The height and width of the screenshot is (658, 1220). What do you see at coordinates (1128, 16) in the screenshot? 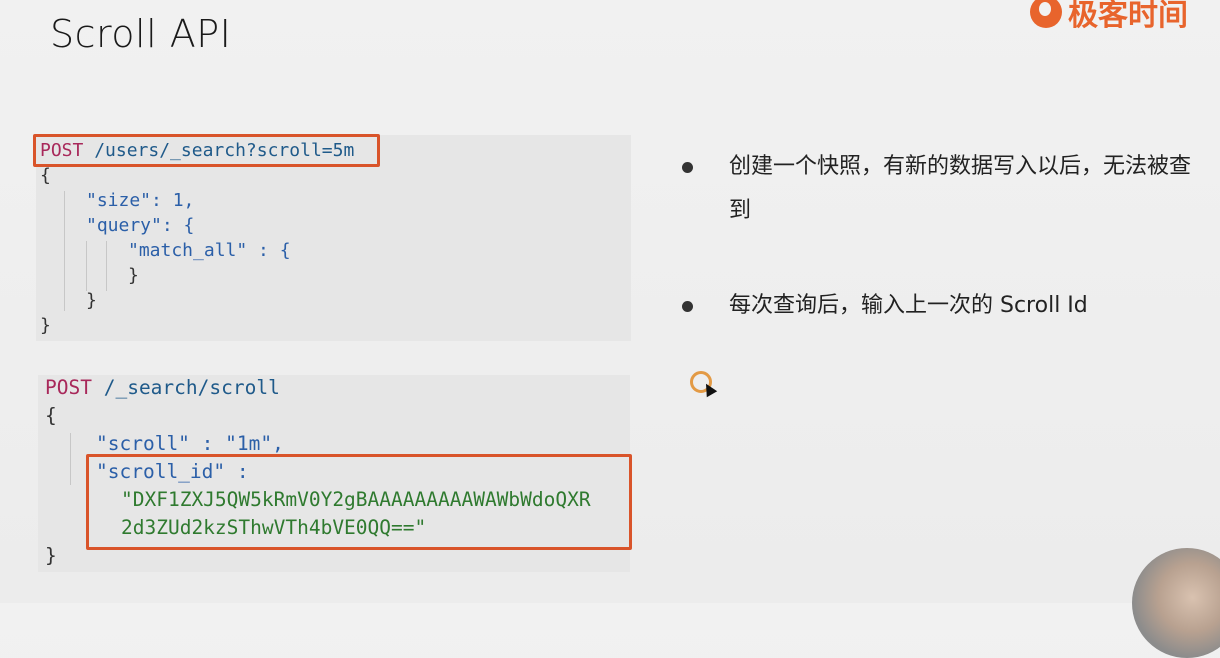
I see `logo-text: 极客时间` at bounding box center [1128, 16].